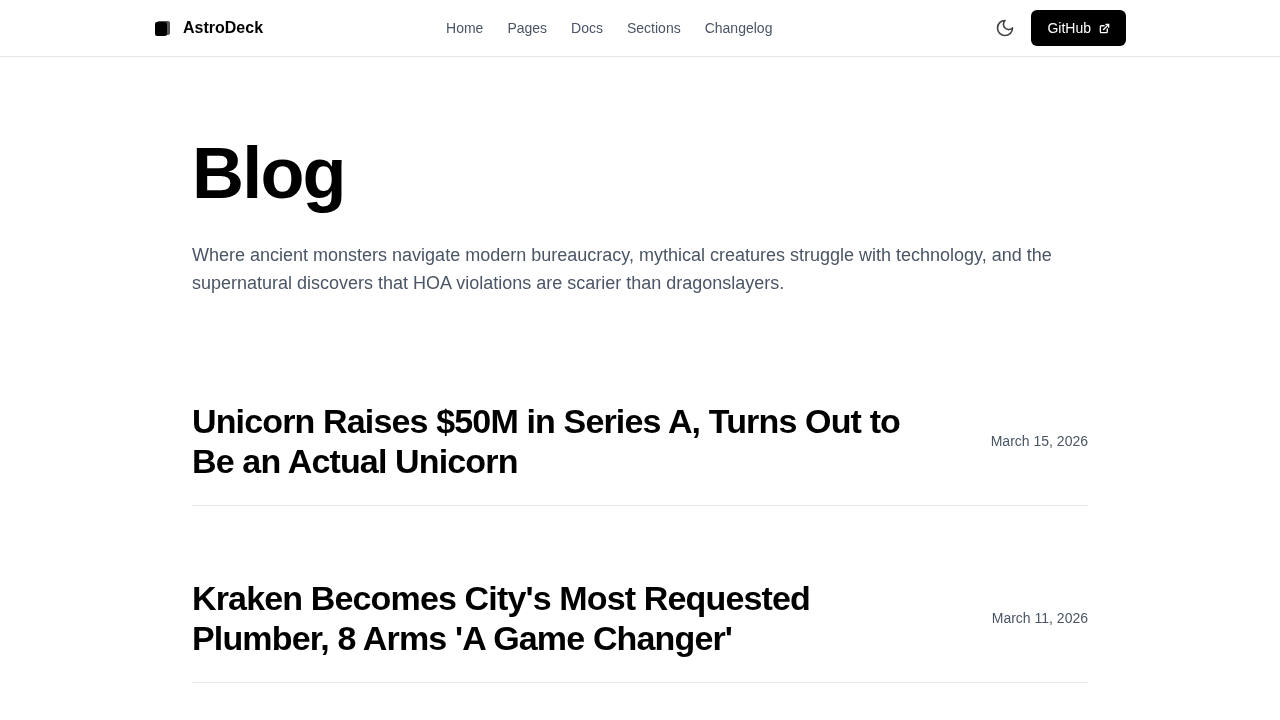  What do you see at coordinates (1039, 441) in the screenshot?
I see `post-date: March 15, 2026` at bounding box center [1039, 441].